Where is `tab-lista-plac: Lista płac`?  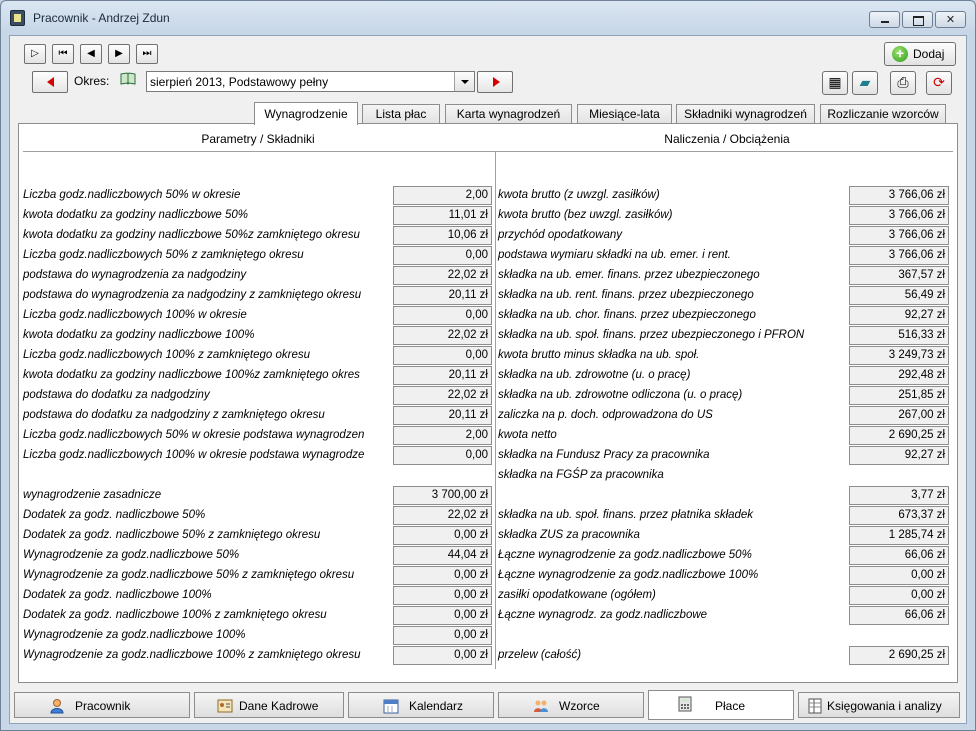
tab-lista-plac: Lista płac is located at coordinates (401, 114).